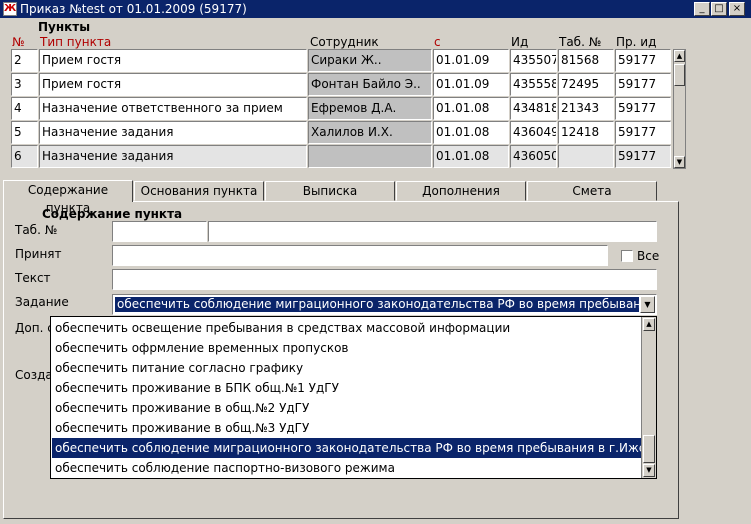 The height and width of the screenshot is (524, 751). Describe the element at coordinates (346, 348) in the screenshot. I see `dropdown-option: обеспечить офрмление временных пропусков` at that location.